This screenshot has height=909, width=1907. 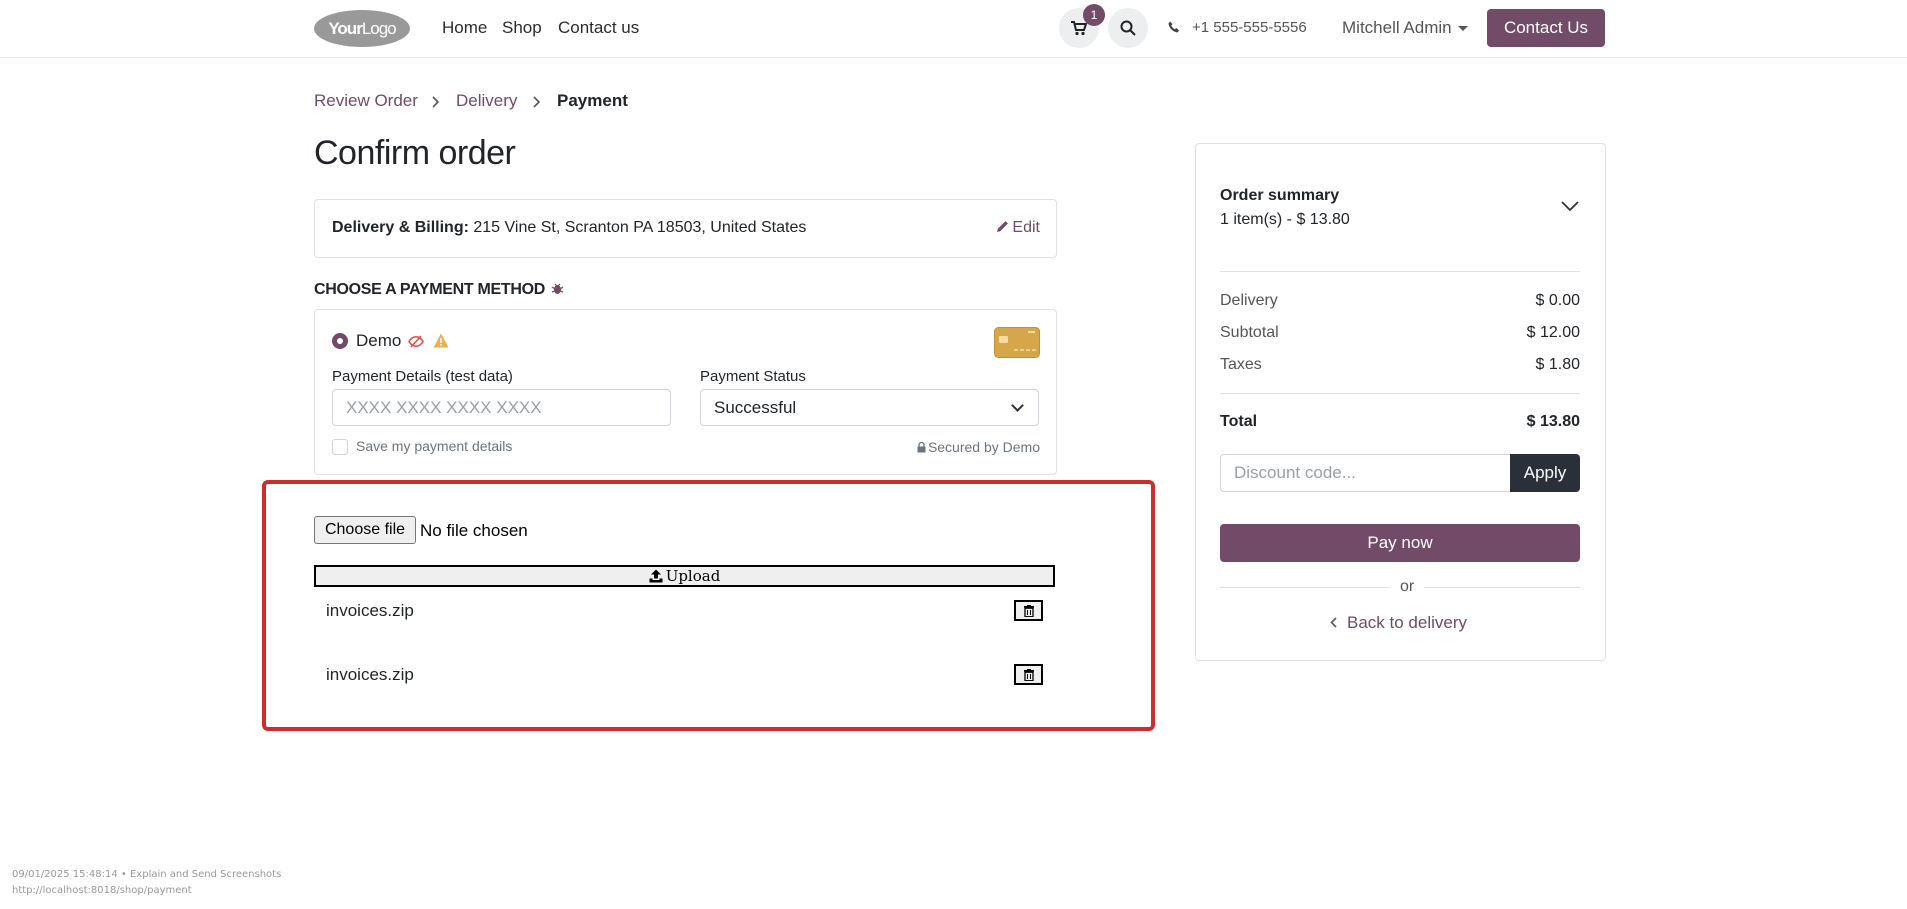 I want to click on save-details-label: Save my payment details, so click(x=434, y=446).